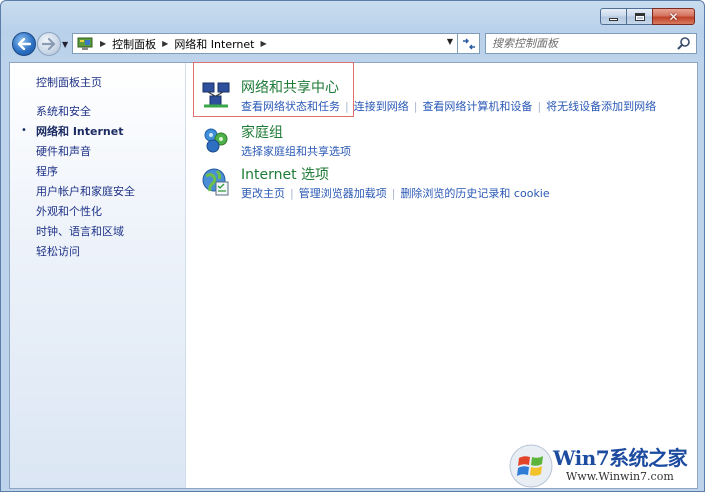  What do you see at coordinates (613, 19) in the screenshot?
I see `minimize-icon` at bounding box center [613, 19].